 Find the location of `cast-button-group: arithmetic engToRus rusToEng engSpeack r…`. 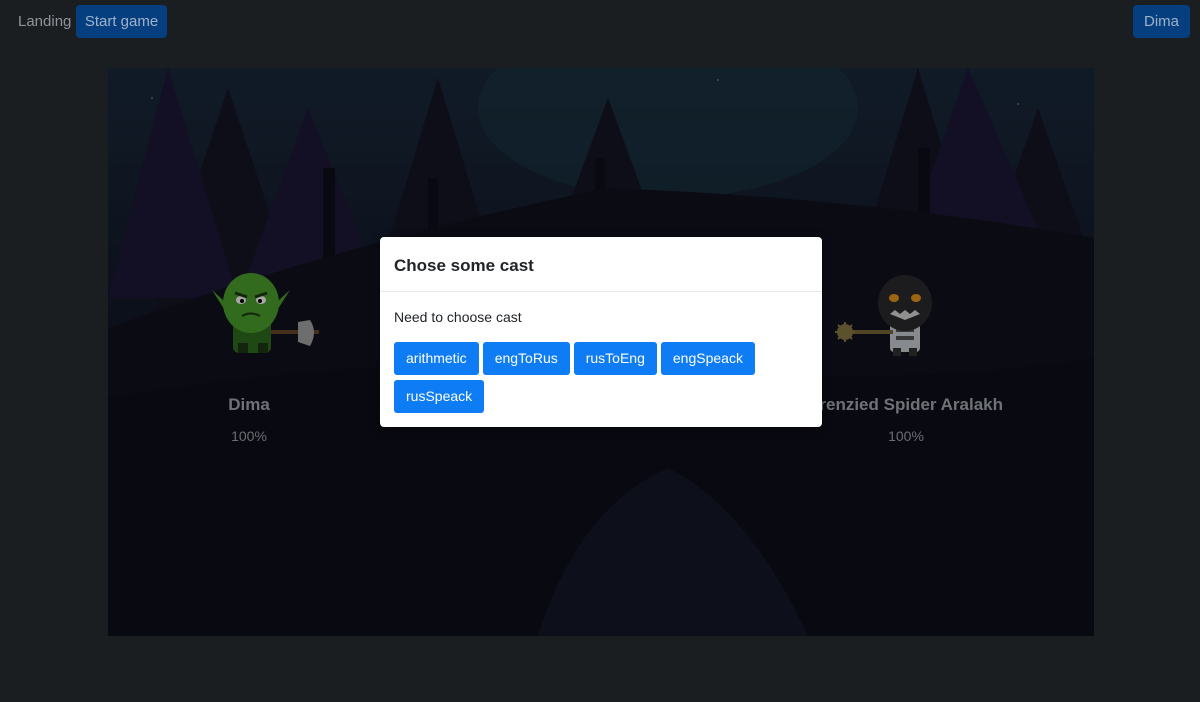

cast-button-group: arithmetic engToRus rusToEng engSpeack r… is located at coordinates (602, 378).